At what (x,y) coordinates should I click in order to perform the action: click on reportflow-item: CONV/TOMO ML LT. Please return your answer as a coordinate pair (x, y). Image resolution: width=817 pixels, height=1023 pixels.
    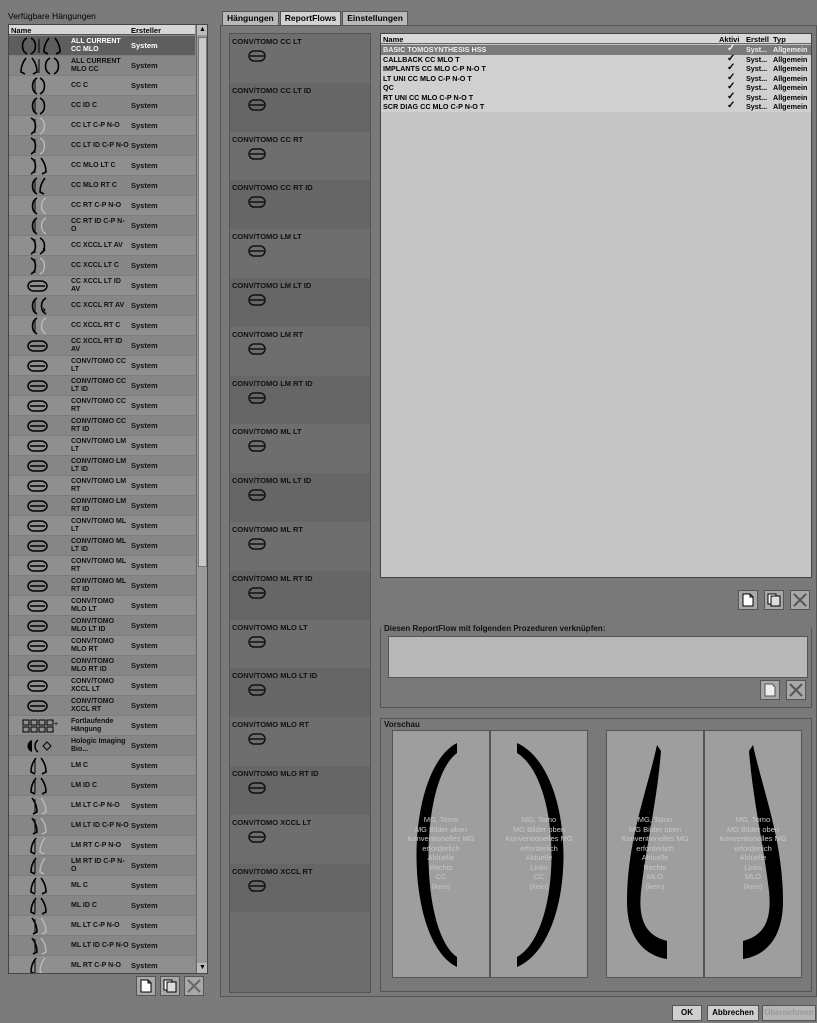
    Looking at the image, I should click on (300, 449).